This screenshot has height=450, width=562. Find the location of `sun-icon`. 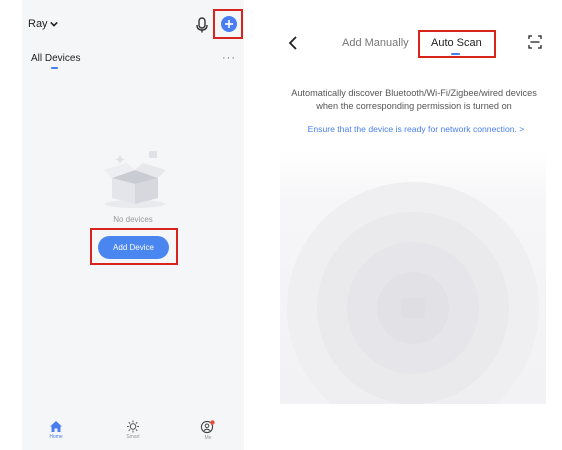

sun-icon is located at coordinates (133, 426).